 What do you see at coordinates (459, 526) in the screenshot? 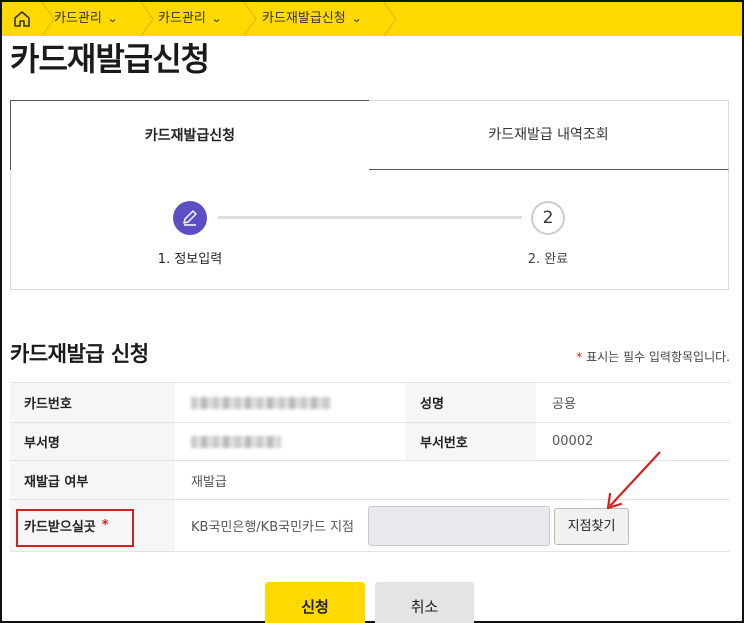
I see `branch-input` at bounding box center [459, 526].